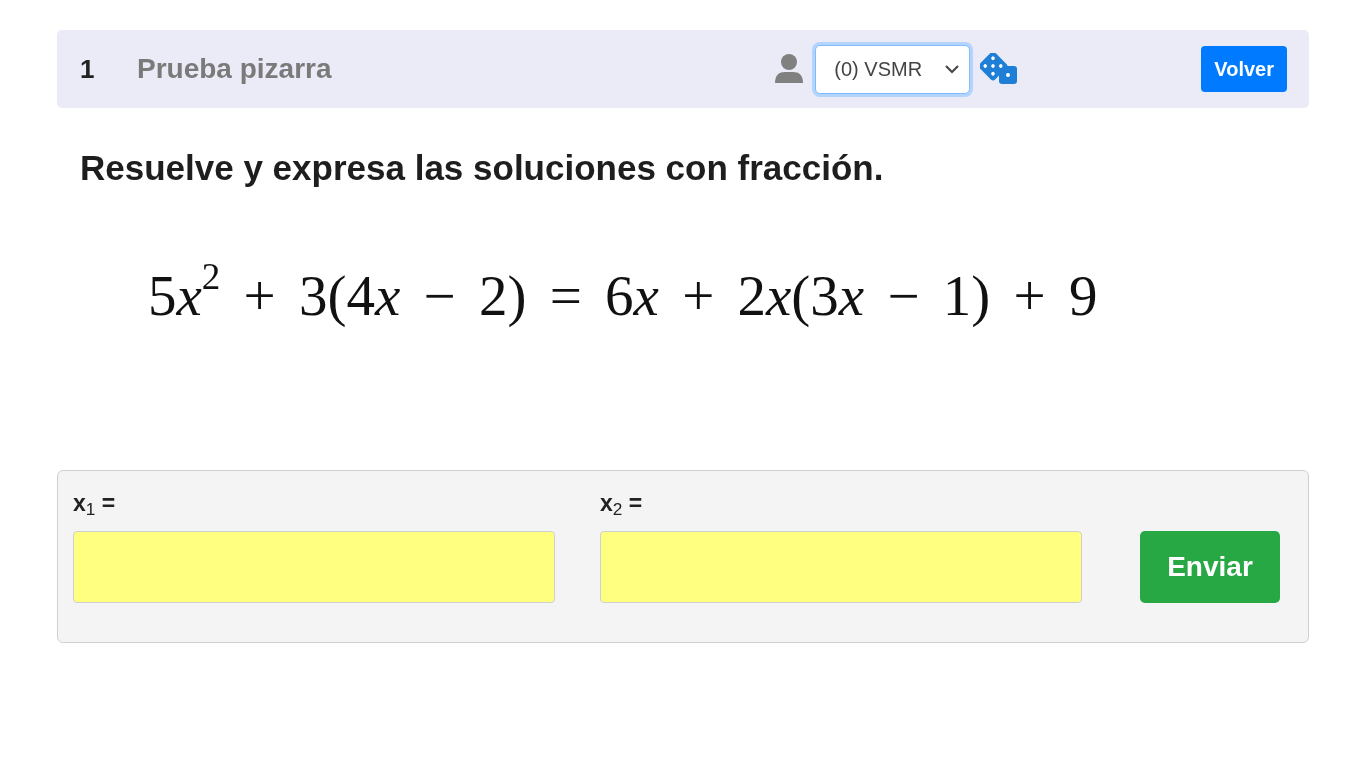  I want to click on question-number: 1, so click(88, 69).